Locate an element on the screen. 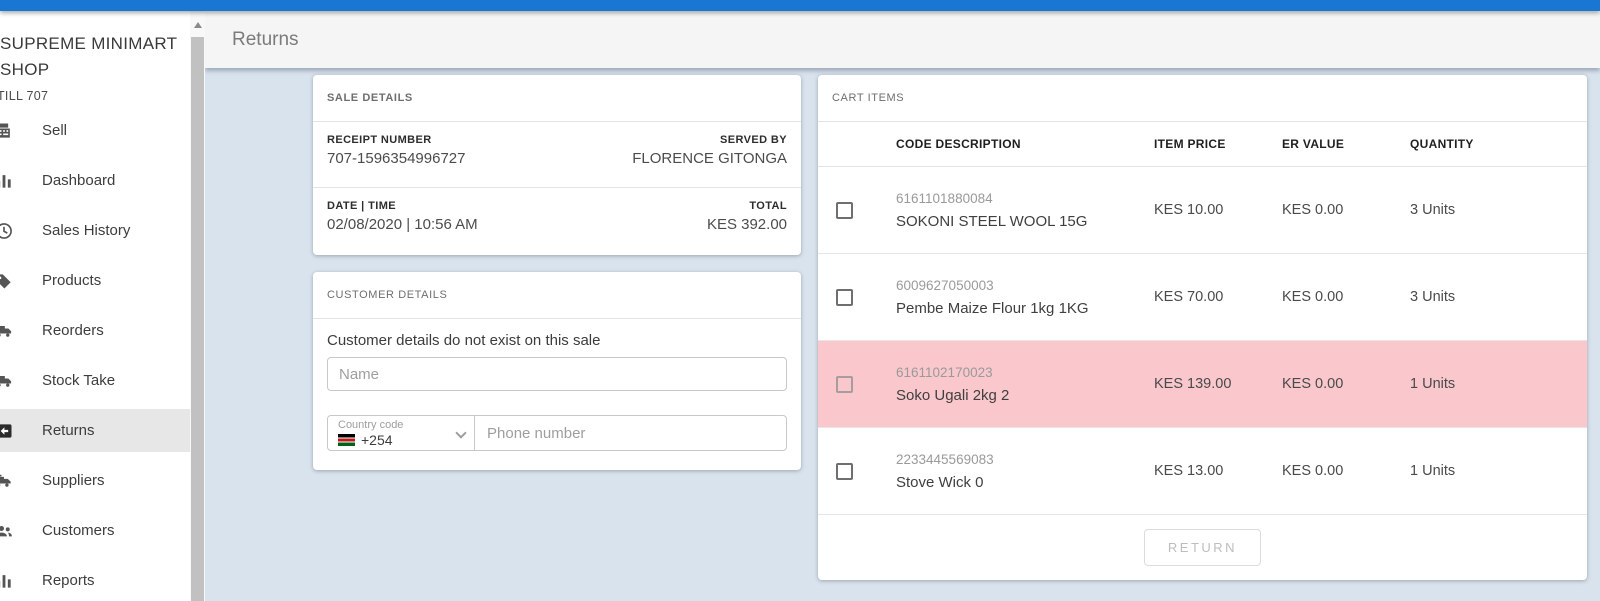  receipt-number-label: RECEIPT NUMBER is located at coordinates (379, 140).